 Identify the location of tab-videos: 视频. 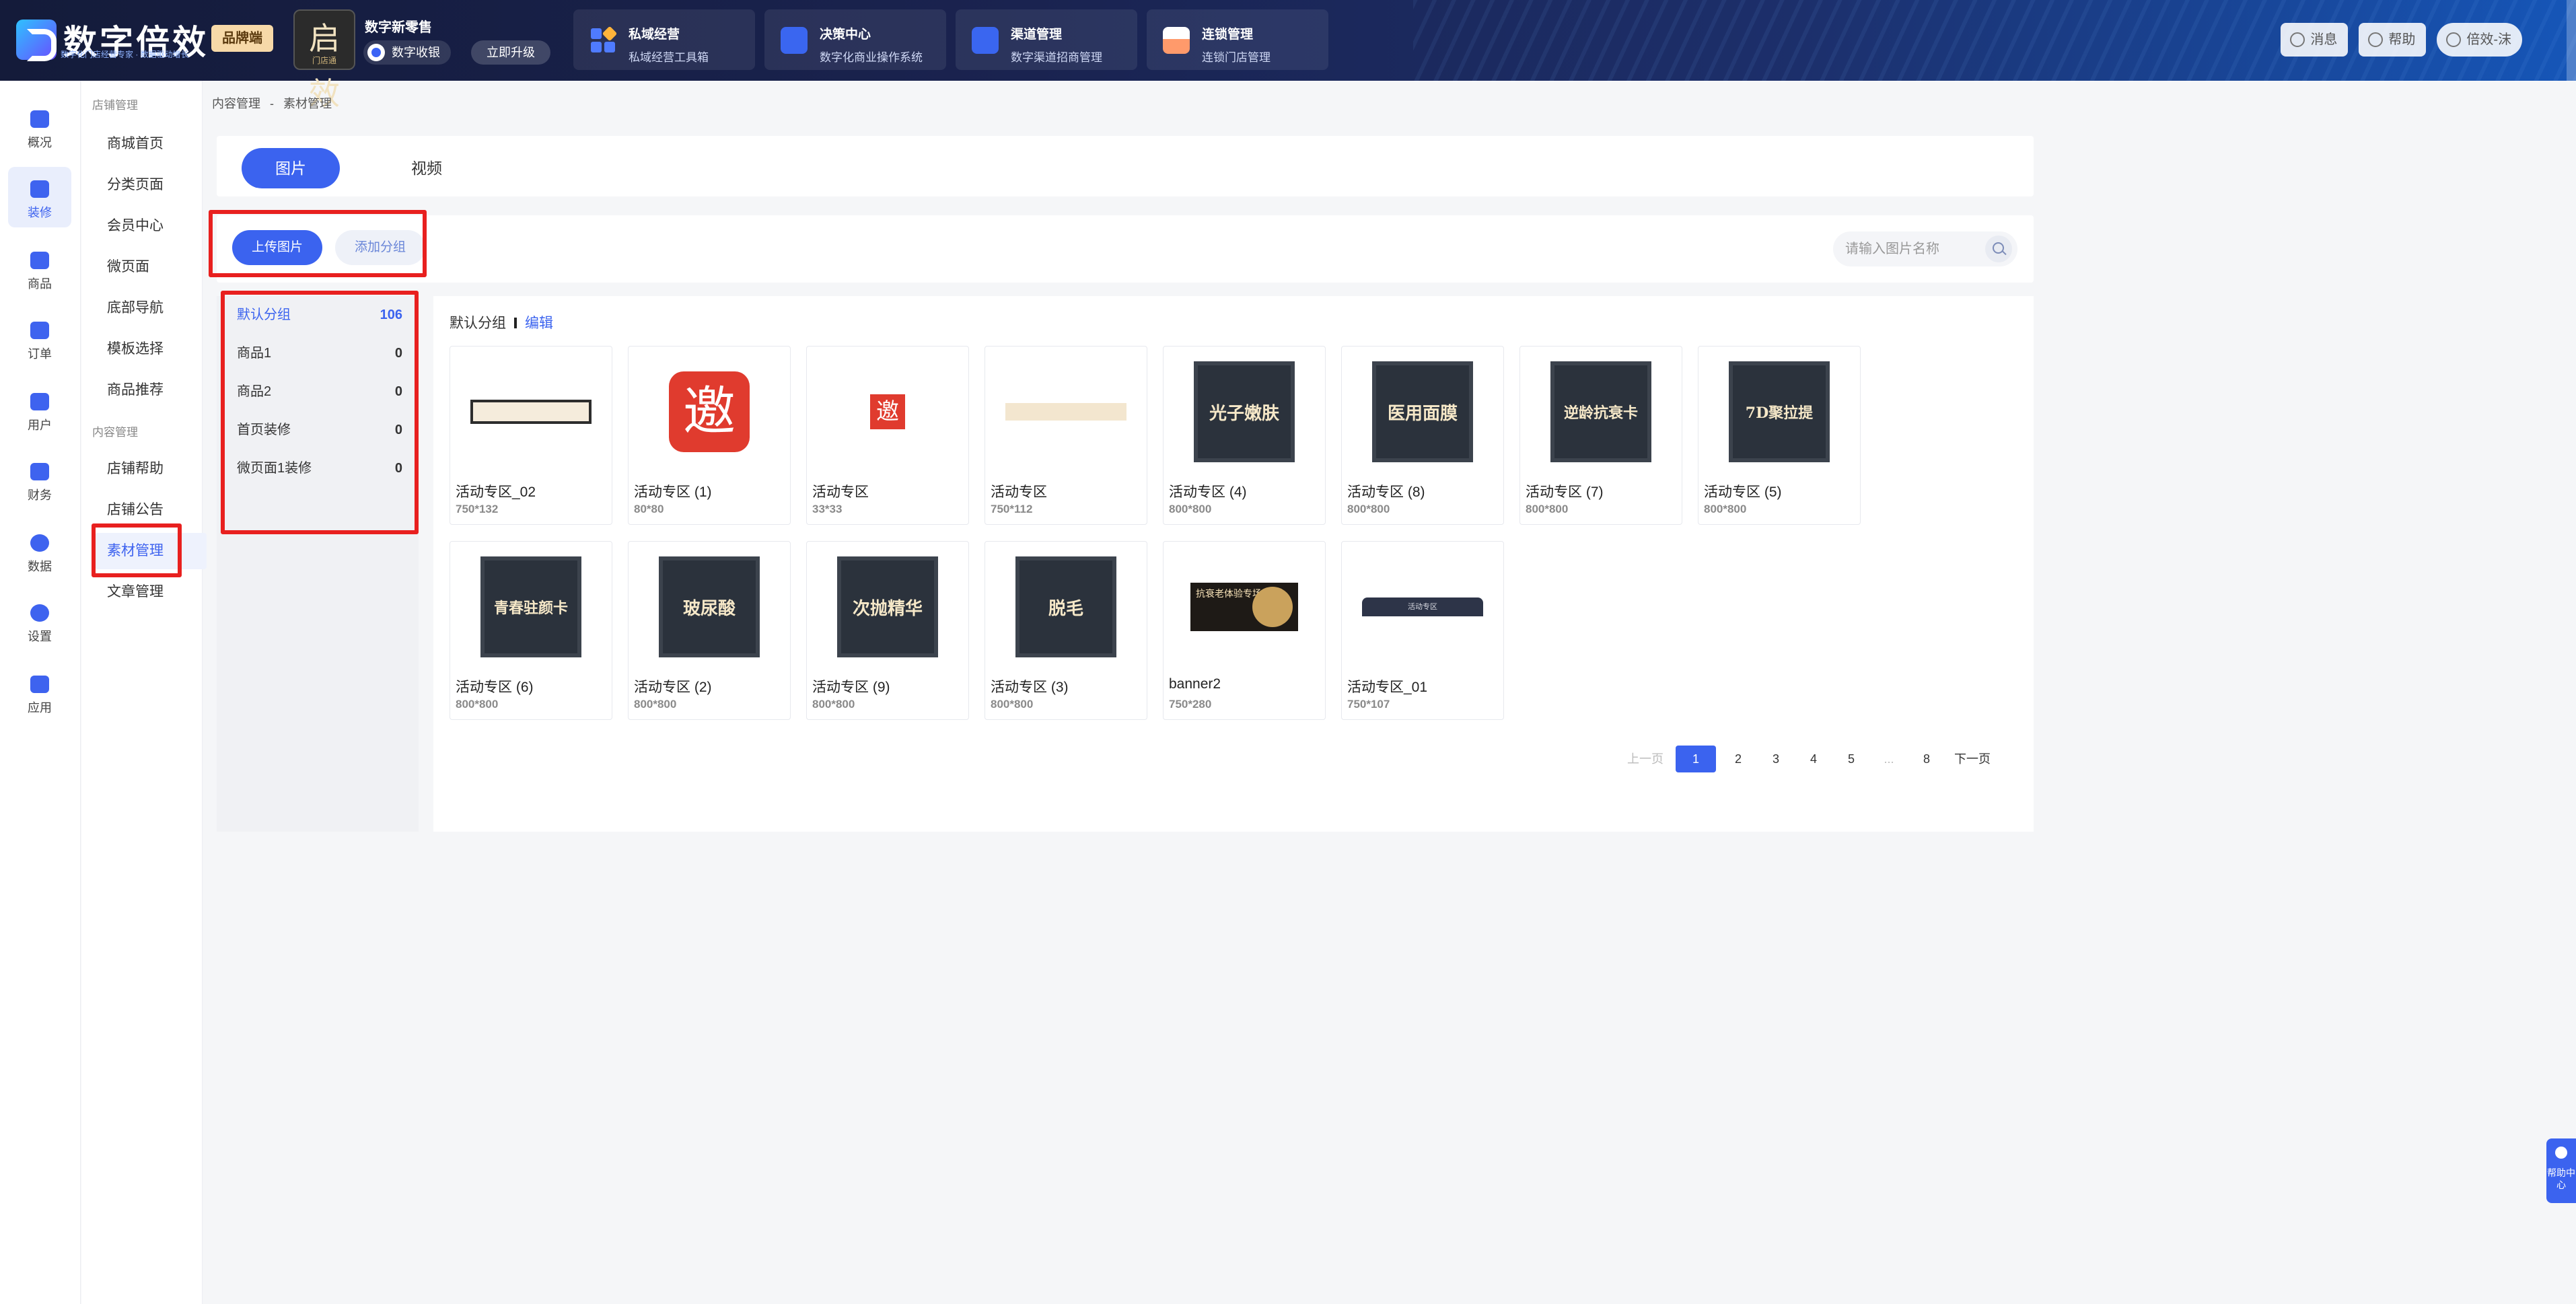
(427, 168).